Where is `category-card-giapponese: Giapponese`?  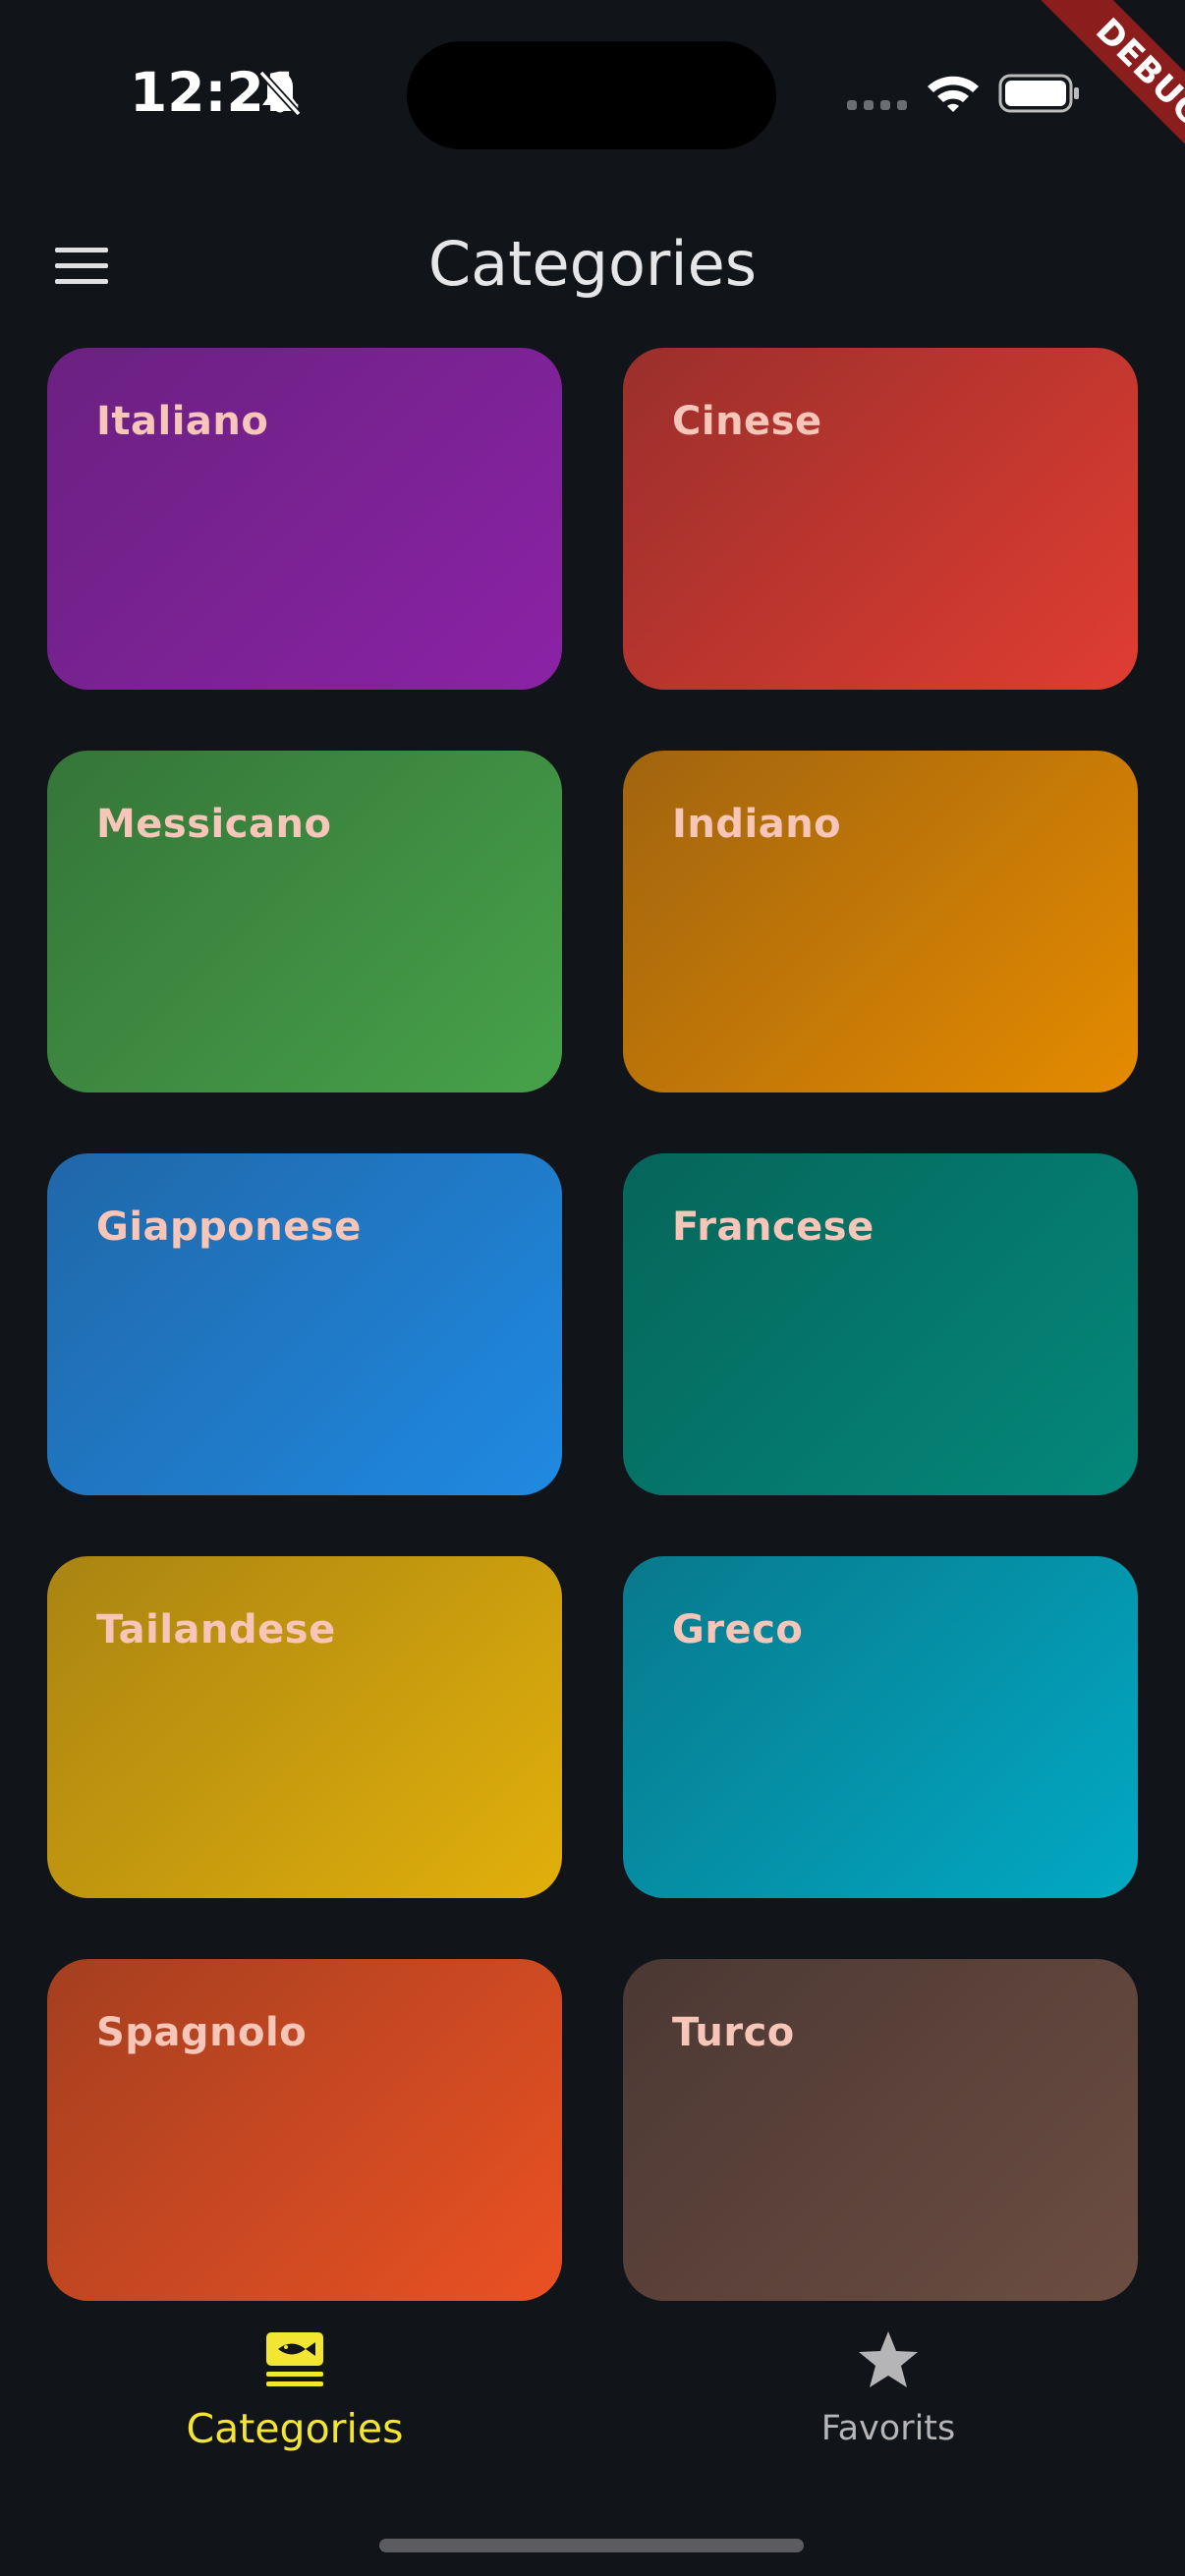 category-card-giapponese: Giapponese is located at coordinates (305, 1324).